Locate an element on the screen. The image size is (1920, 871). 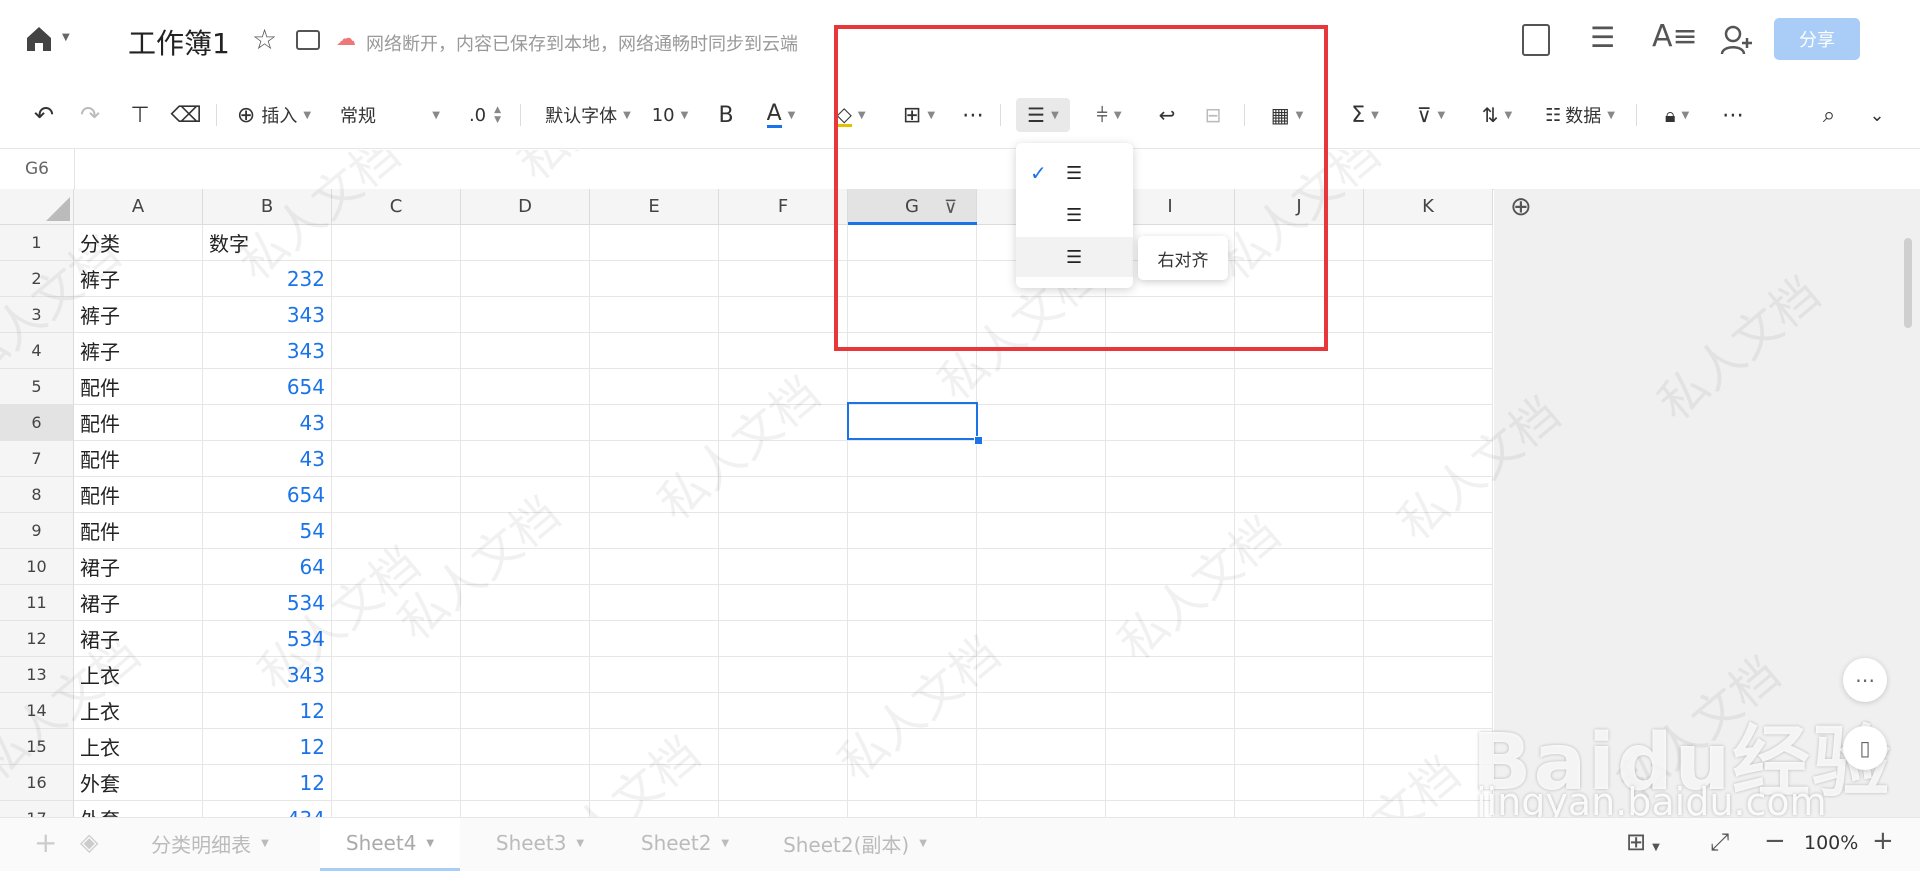
checkmark-icon: ✓ is located at coordinates (1038, 173).